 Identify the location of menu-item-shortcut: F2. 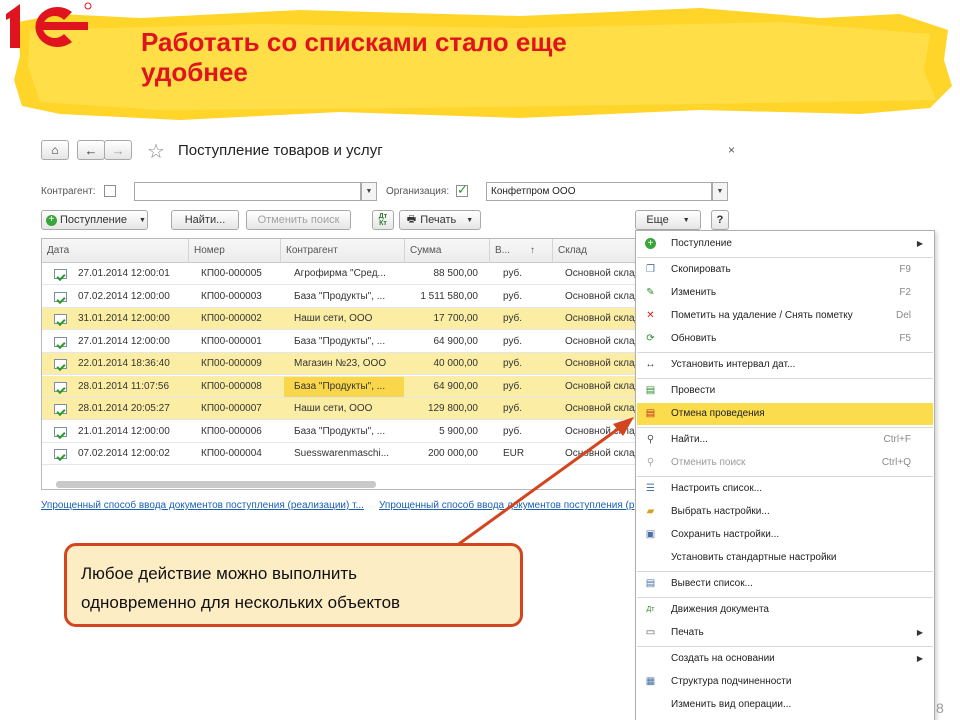
(905, 292).